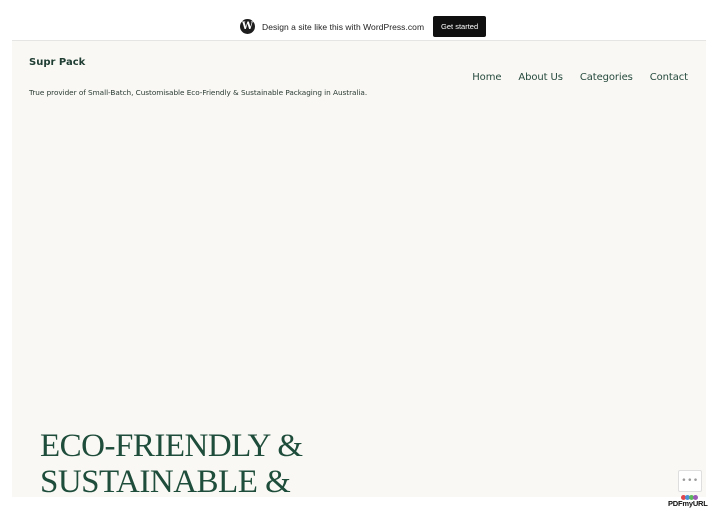 This screenshot has height=508, width=719. I want to click on hero-heading-line-2: SUSTAINABLE &, so click(165, 480).